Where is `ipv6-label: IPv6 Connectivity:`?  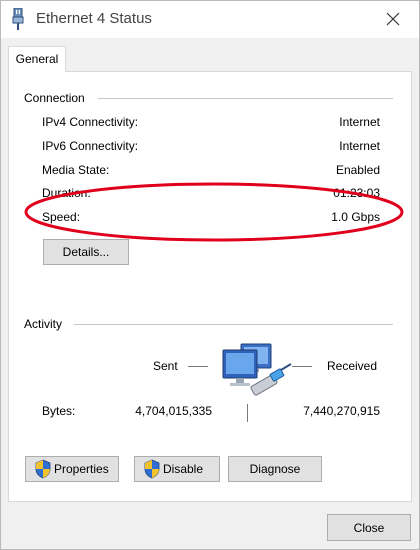
ipv6-label: IPv6 Connectivity: is located at coordinates (90, 146).